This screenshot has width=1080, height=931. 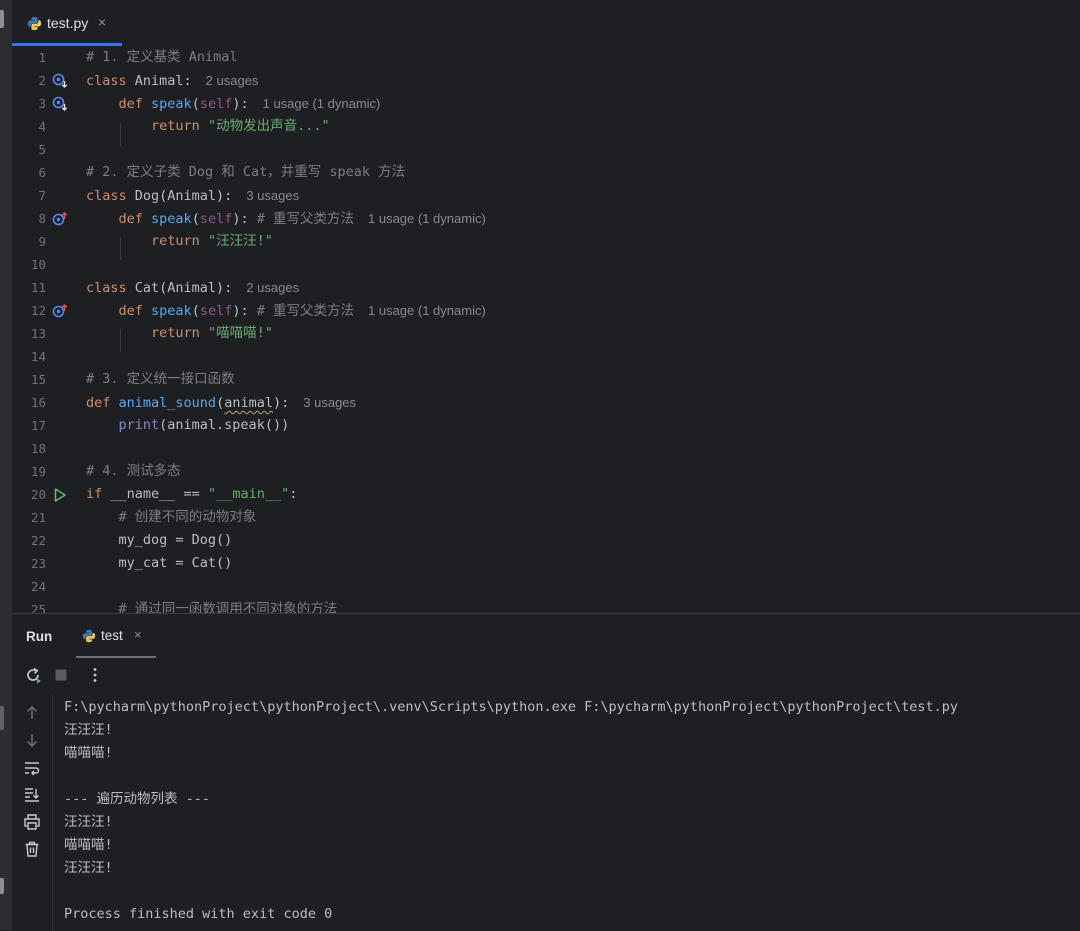 I want to click on run-tab-label: test, so click(x=112, y=635).